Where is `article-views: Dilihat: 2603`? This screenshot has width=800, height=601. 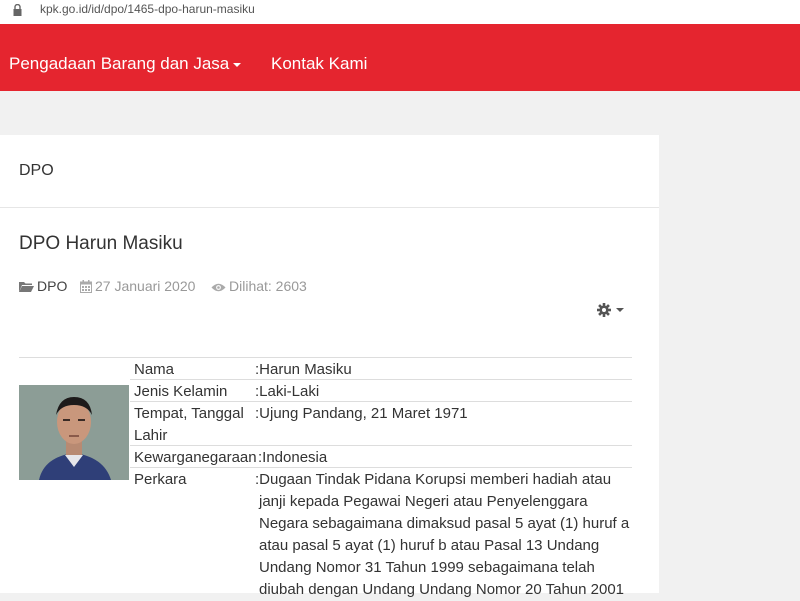 article-views: Dilihat: 2603 is located at coordinates (259, 286).